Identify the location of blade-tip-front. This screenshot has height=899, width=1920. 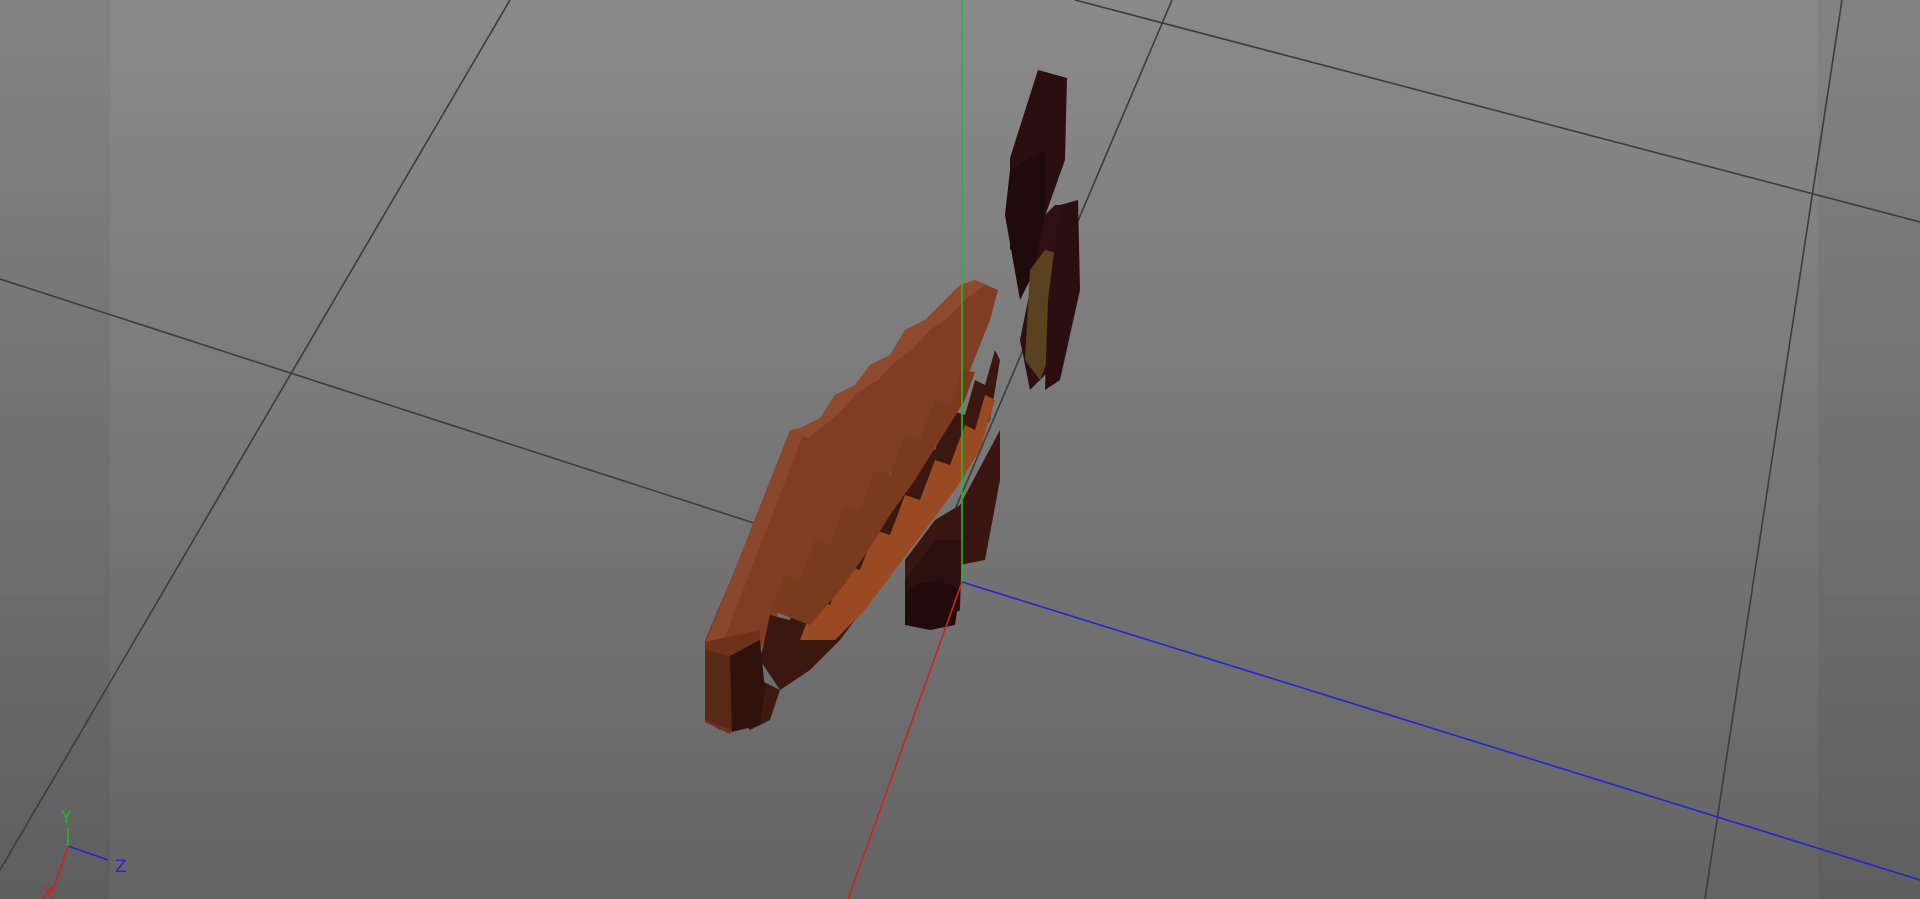
(718, 690).